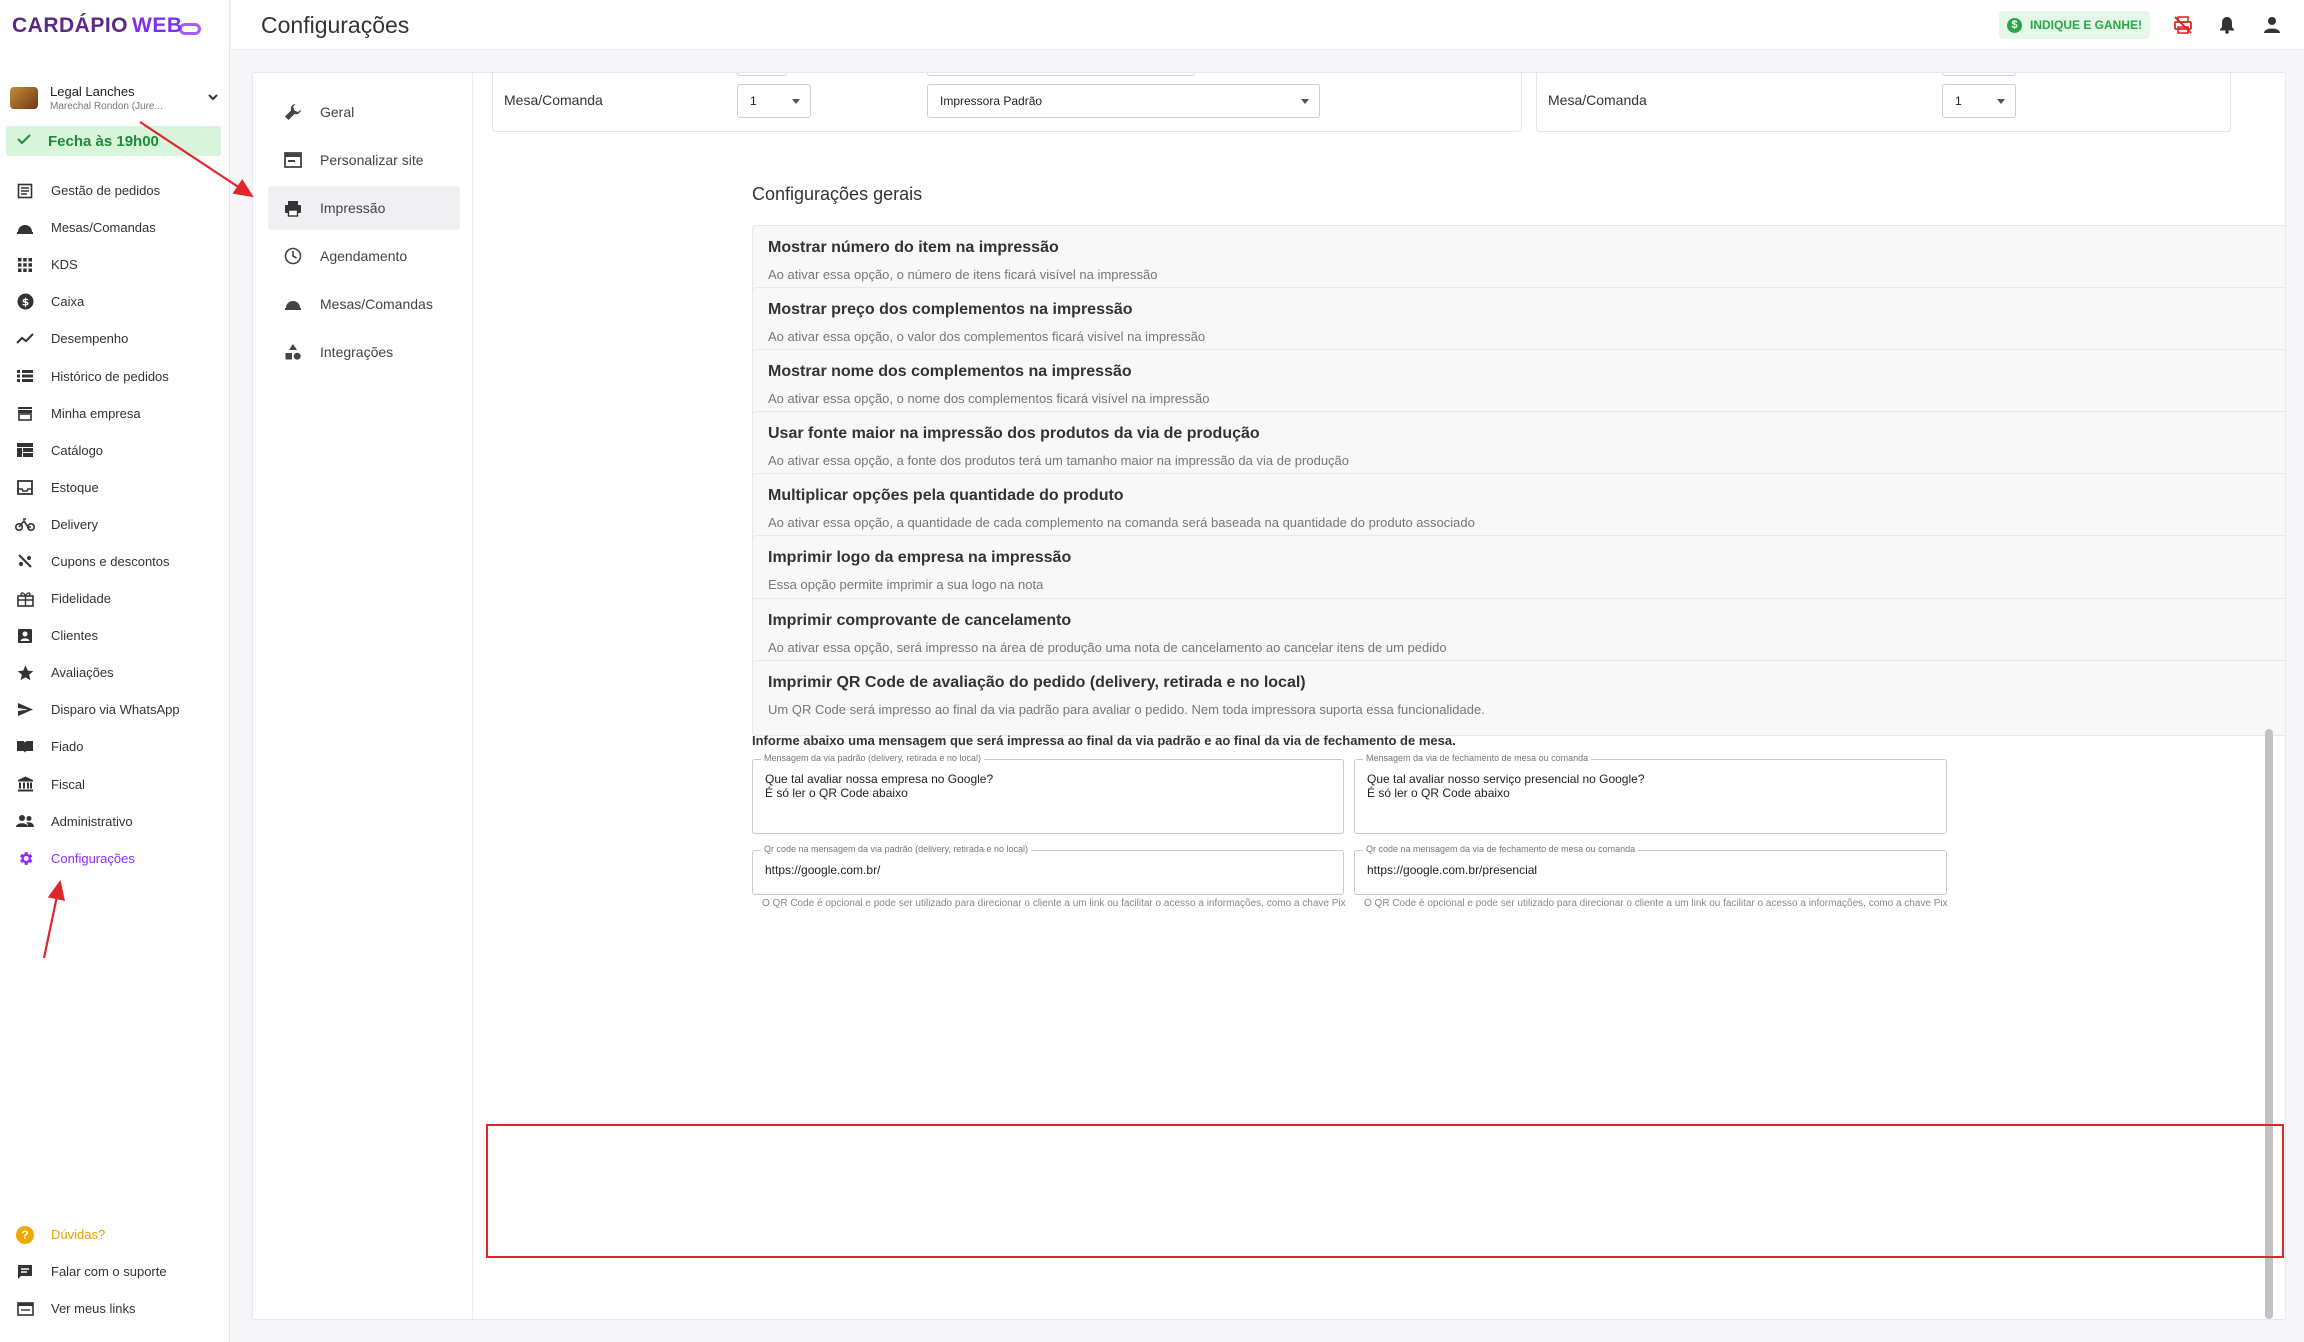  Describe the element at coordinates (25, 413) in the screenshot. I see `store-icon` at that location.